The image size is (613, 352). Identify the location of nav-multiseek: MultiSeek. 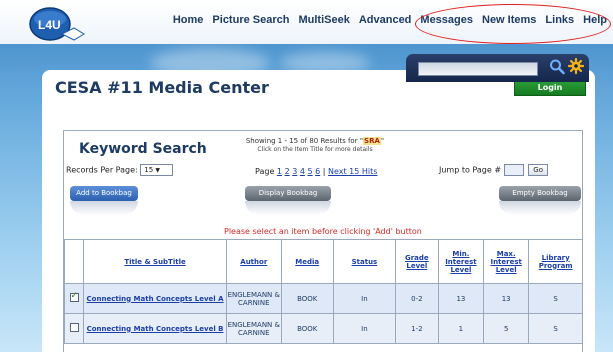
(323, 20).